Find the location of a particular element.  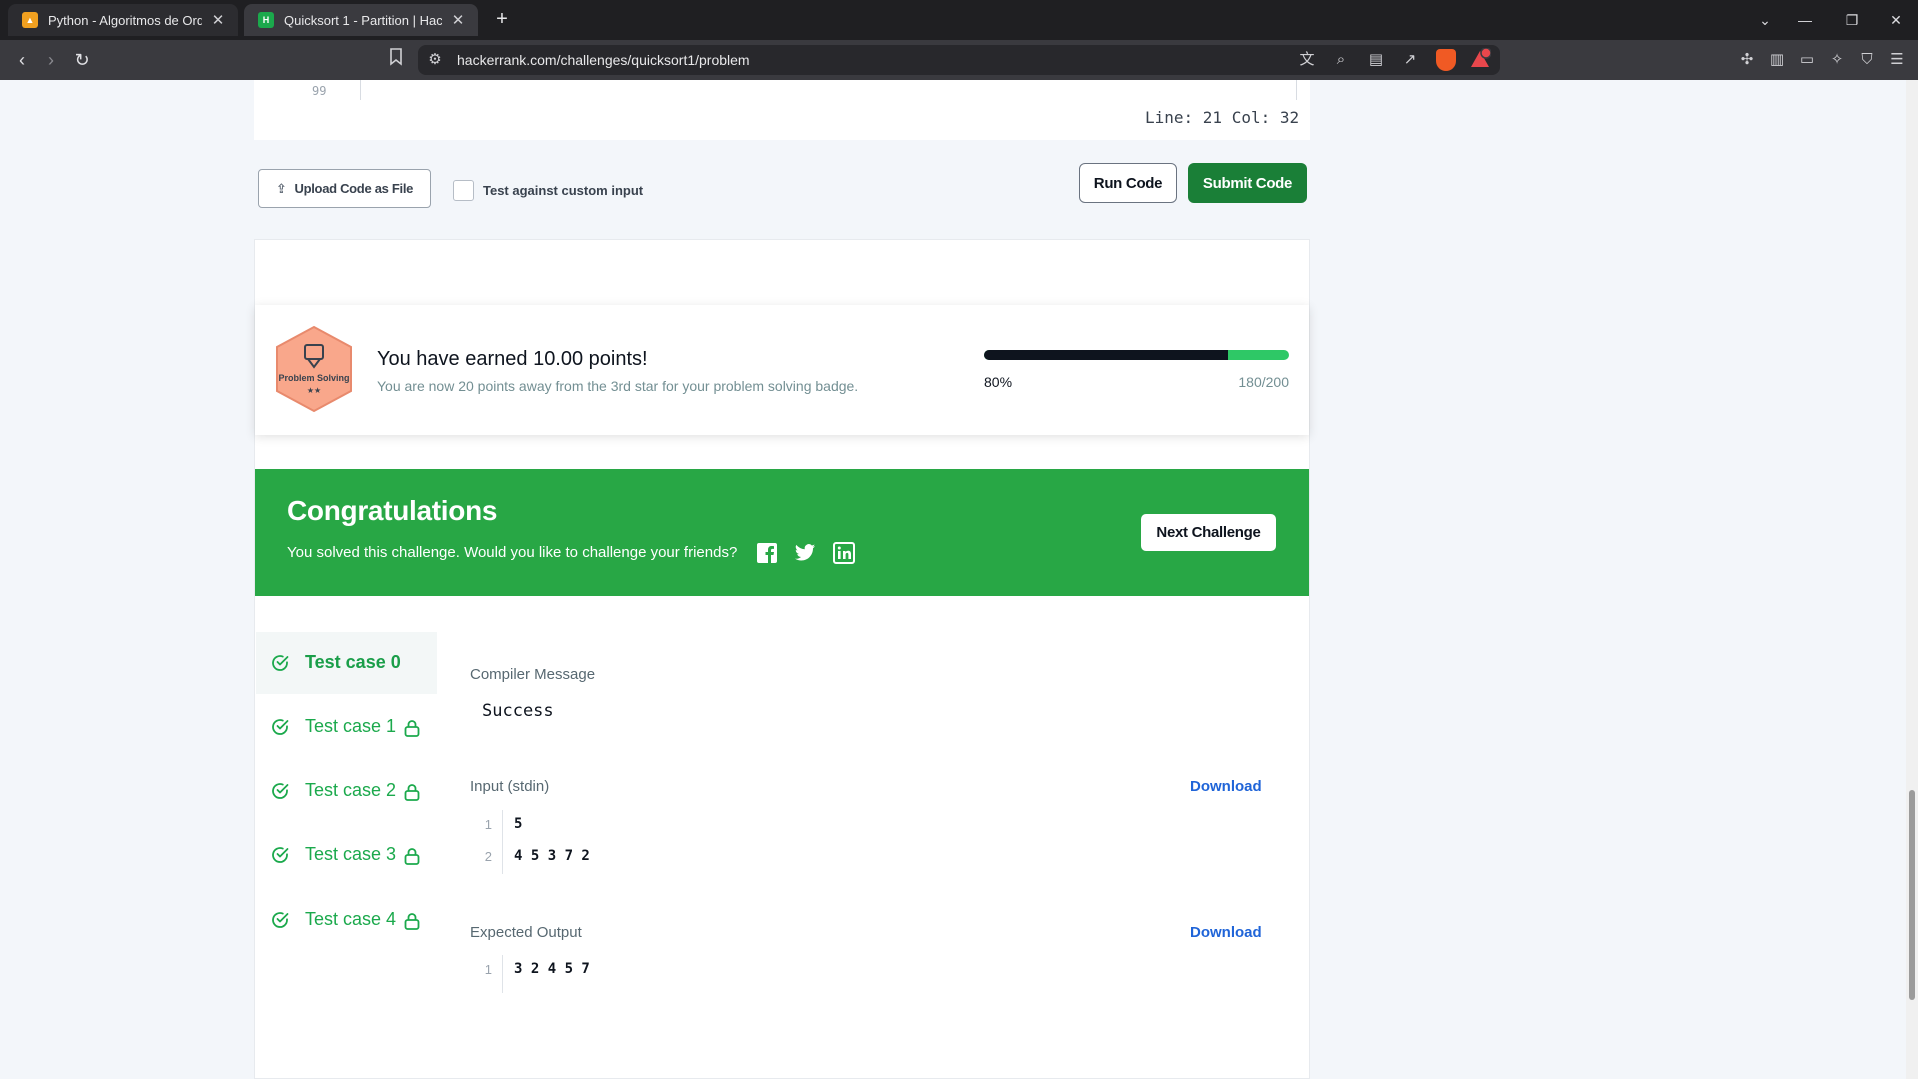

menu-icon: ☰ is located at coordinates (1897, 60).